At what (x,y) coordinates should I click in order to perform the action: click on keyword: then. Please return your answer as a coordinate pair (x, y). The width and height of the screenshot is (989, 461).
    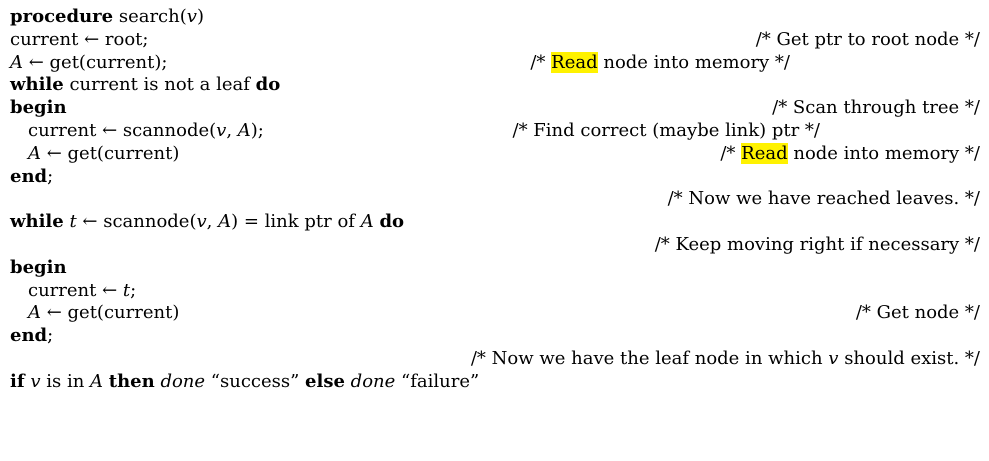
    Looking at the image, I should click on (131, 381).